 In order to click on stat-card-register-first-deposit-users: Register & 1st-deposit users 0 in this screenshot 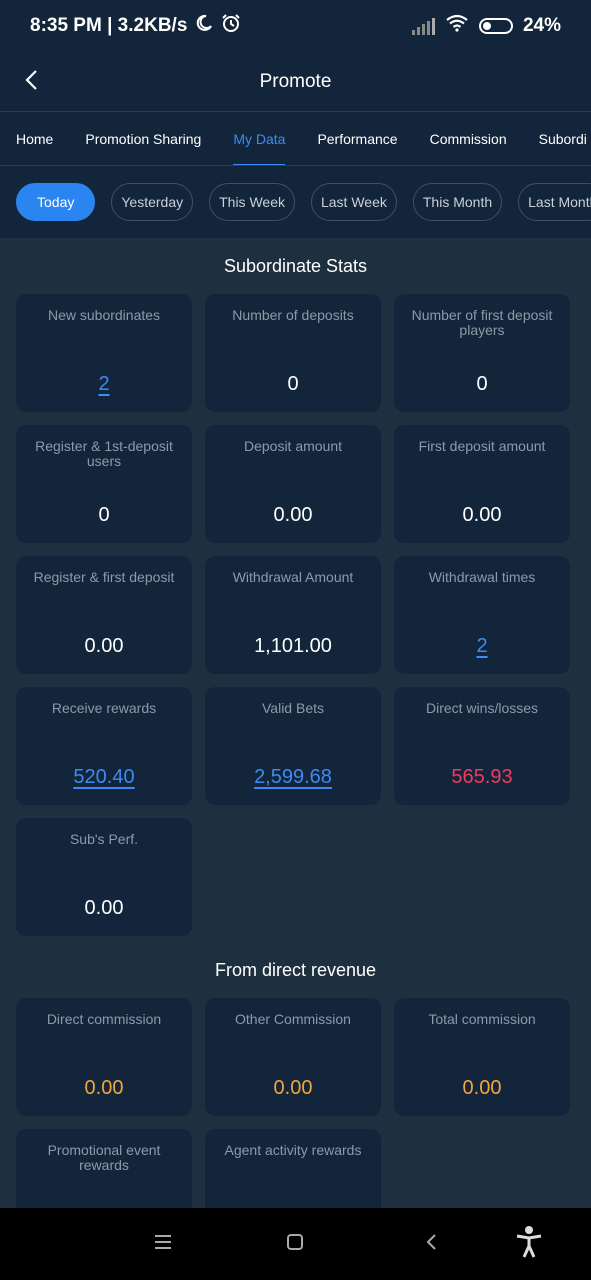, I will do `click(104, 484)`.